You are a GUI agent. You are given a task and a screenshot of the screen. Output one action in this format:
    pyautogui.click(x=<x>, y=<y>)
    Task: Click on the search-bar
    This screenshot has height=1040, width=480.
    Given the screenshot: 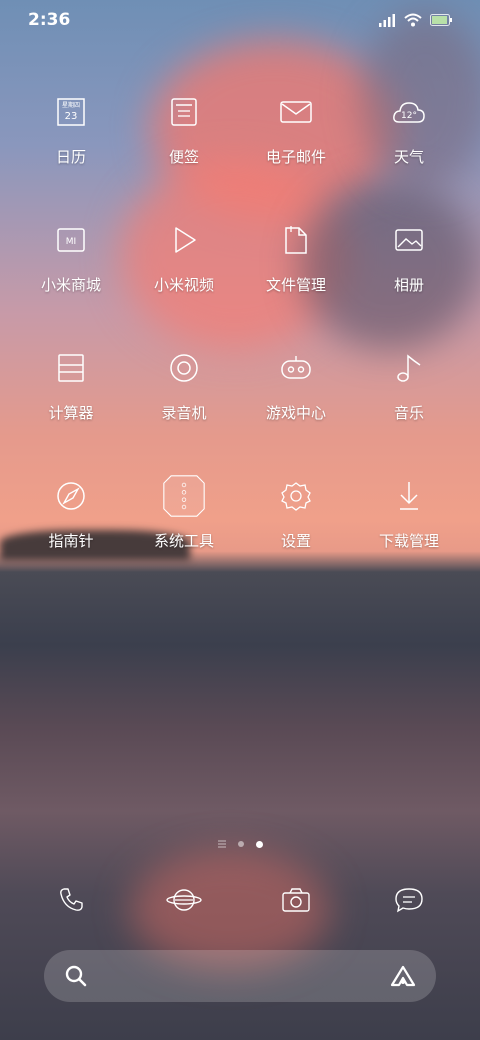 What is the action you would take?
    pyautogui.click(x=240, y=976)
    